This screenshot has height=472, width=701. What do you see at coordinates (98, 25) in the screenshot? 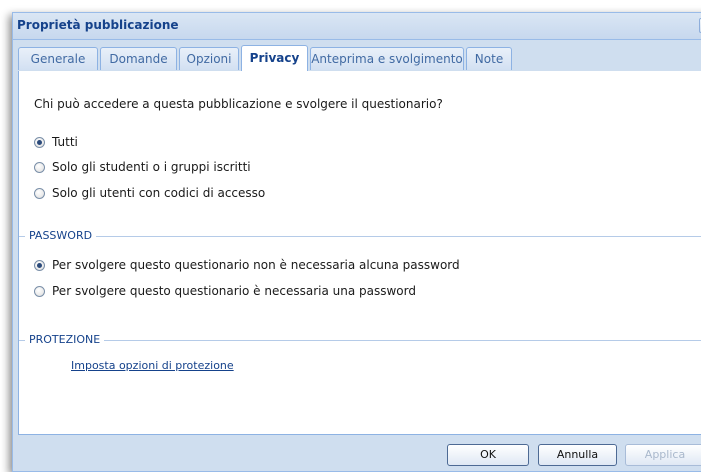
I see `dialog-title: Proprietà pubblicazione` at bounding box center [98, 25].